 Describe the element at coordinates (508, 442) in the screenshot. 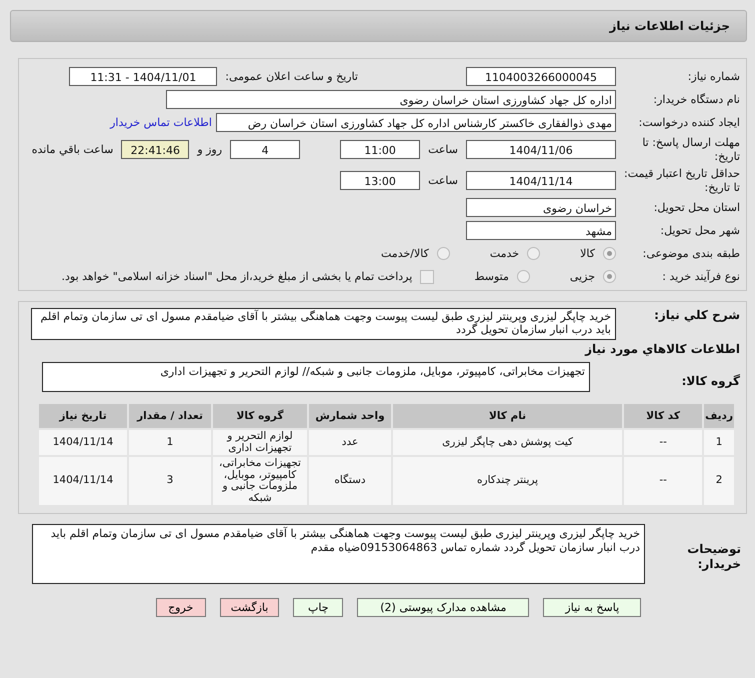

I see `table-cell: کیت پوشش دهی چاپگر لیزری` at that location.